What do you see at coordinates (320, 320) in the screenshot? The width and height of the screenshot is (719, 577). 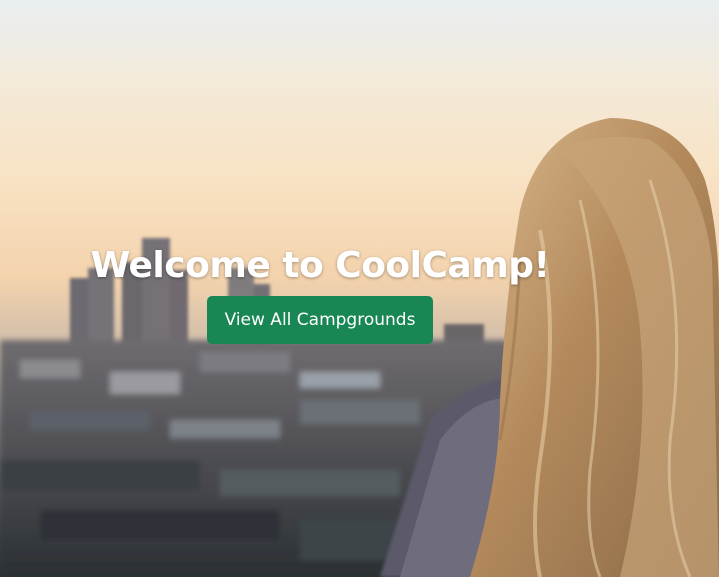 I see `view-all-campgrounds-button: View All Campgrounds` at bounding box center [320, 320].